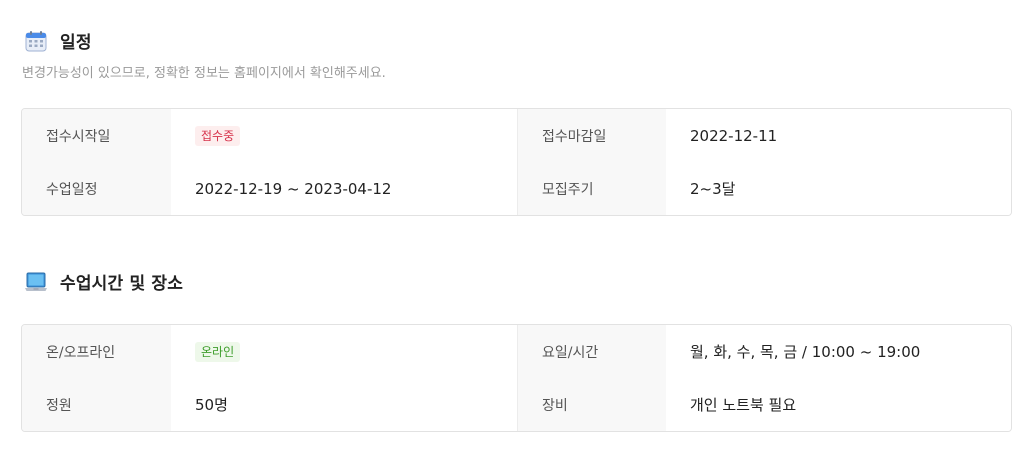 Image resolution: width=1035 pixels, height=476 pixels. Describe the element at coordinates (96, 351) in the screenshot. I see `label-on-offline: 온/오프라인` at that location.